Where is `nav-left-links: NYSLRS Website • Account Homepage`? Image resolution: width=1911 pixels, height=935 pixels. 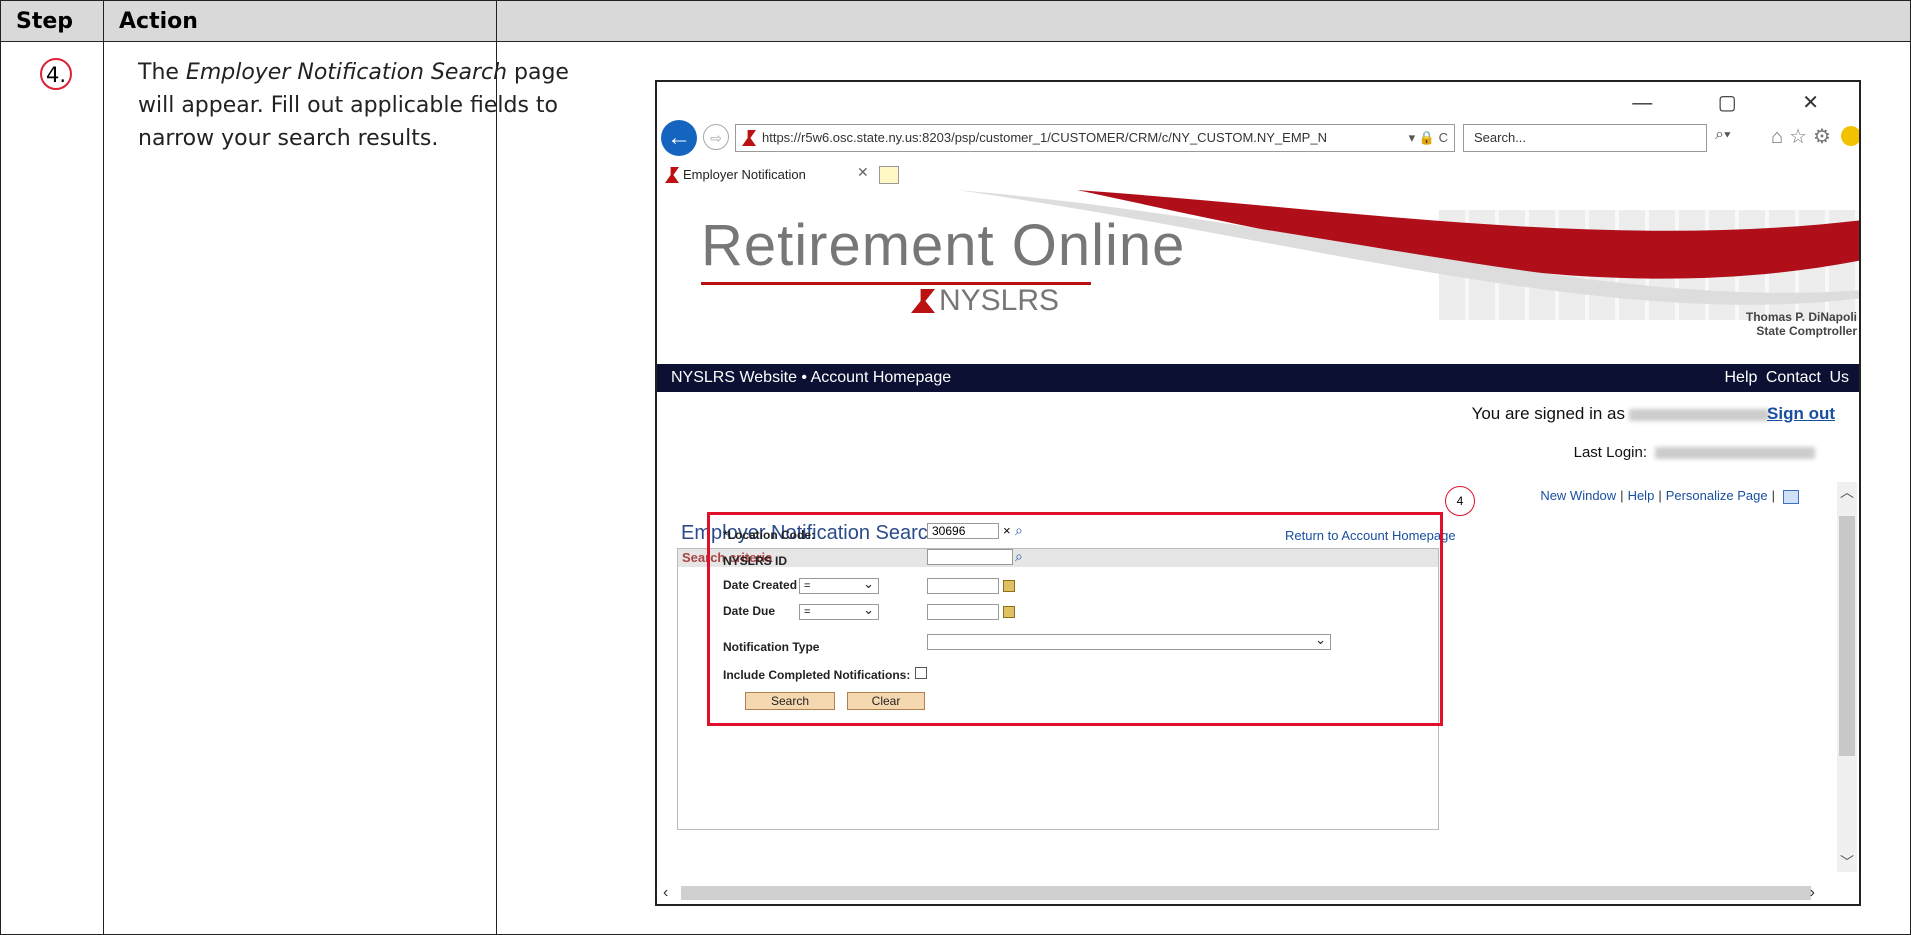
nav-left-links: NYSLRS Website • Account Homepage is located at coordinates (811, 378).